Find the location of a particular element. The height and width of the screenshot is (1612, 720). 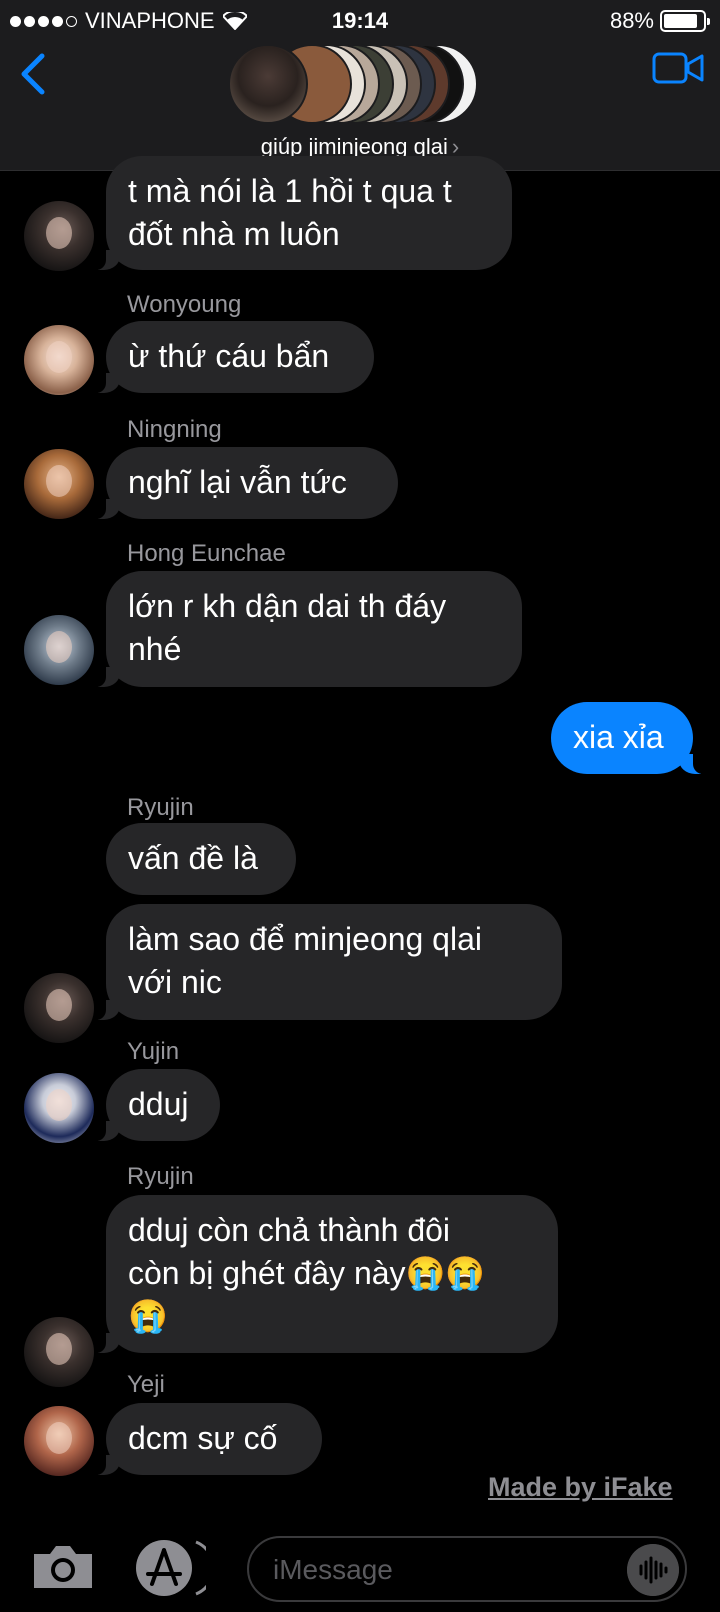

message-bubble: làm sao để minjeong qlai với nic is located at coordinates (328, 962).